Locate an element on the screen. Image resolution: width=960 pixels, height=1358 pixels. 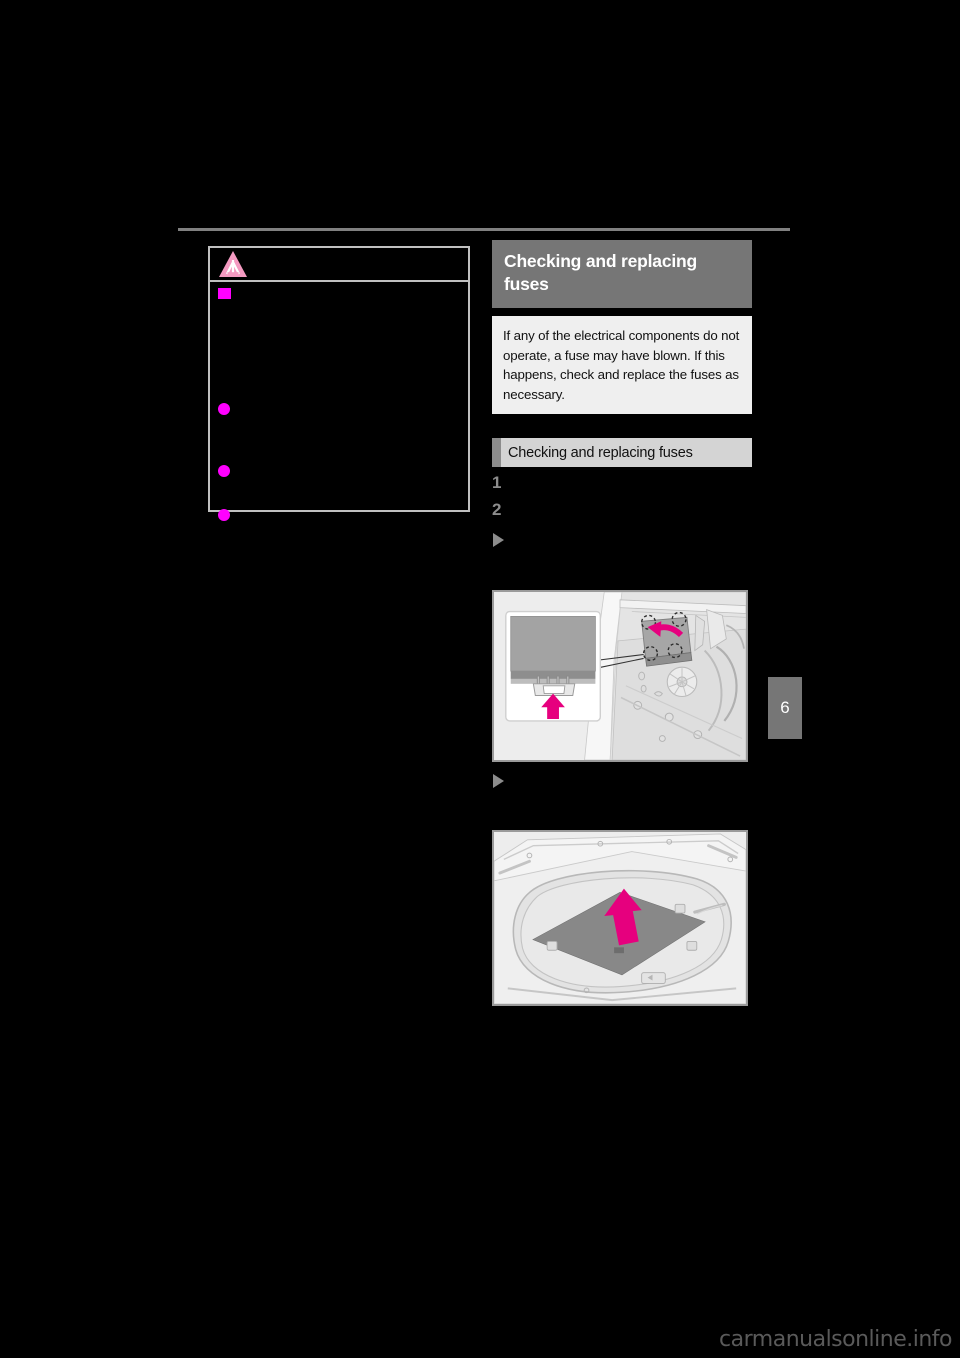
figure-engine-compartment-fuse-box is located at coordinates (620, 676).